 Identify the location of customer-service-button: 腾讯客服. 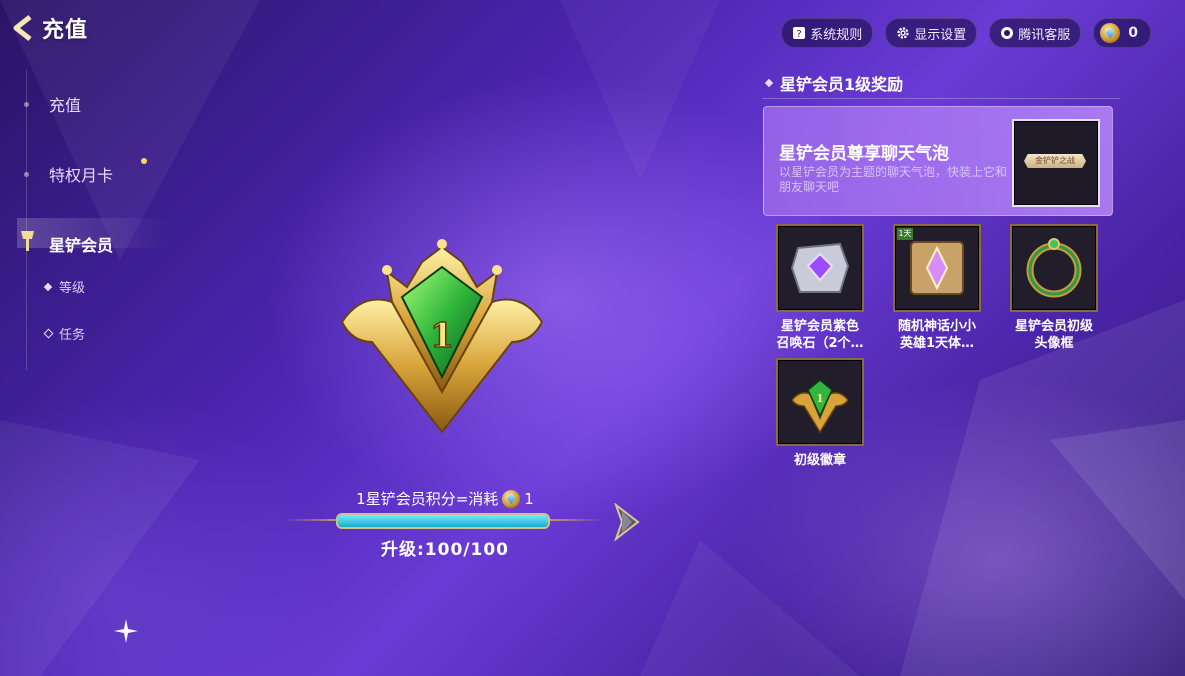
(1035, 33).